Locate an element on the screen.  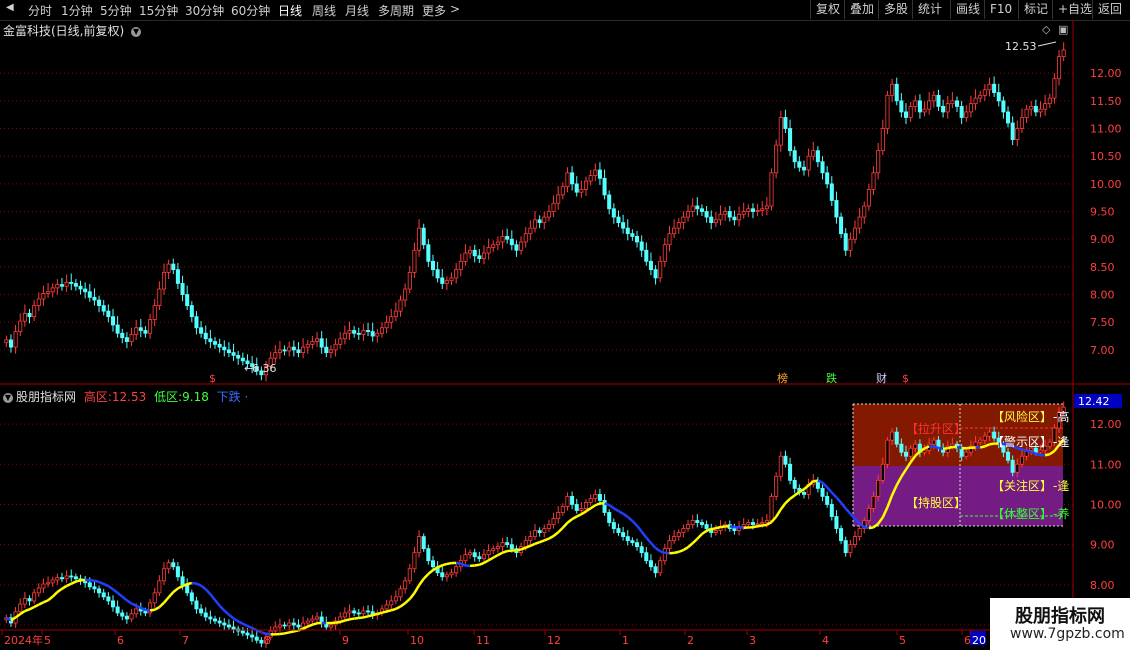
marker-dollar-1: $ is located at coordinates (212, 378).